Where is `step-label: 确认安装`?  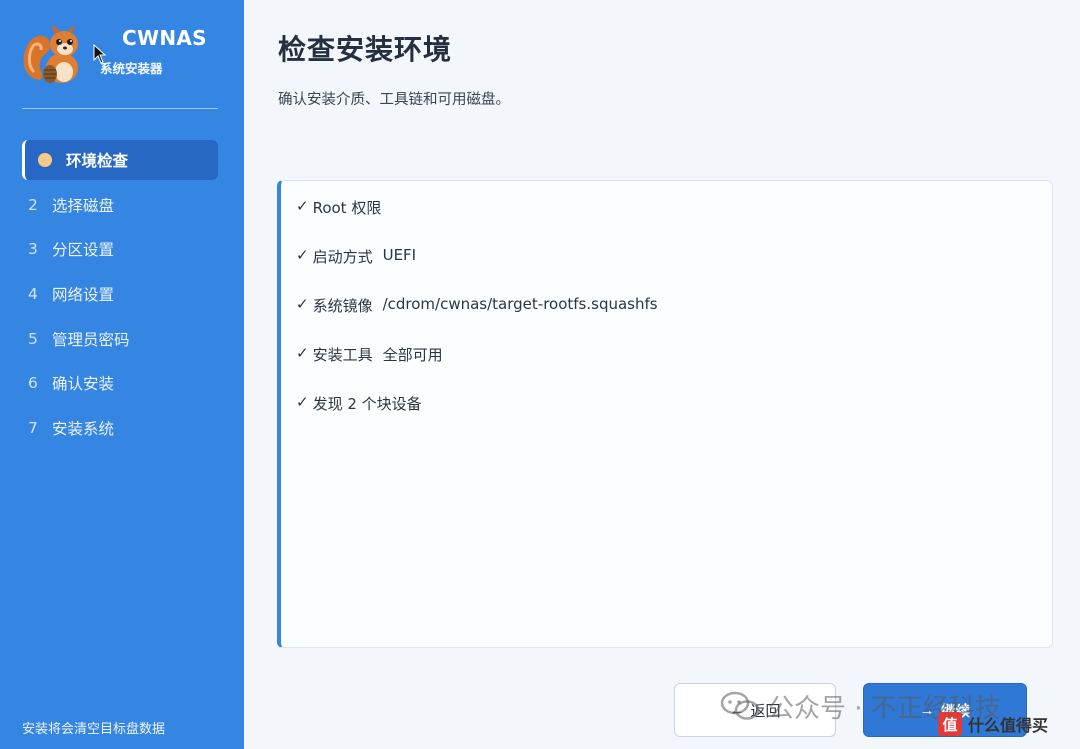
step-label: 确认安装 is located at coordinates (83, 384).